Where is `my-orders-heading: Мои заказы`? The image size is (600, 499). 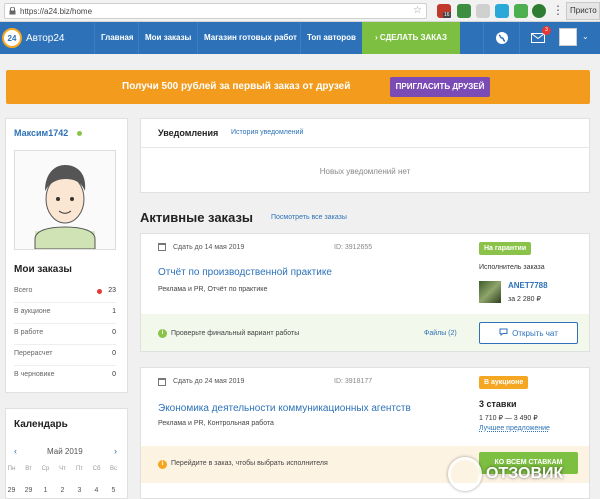
my-orders-heading: Мои заказы is located at coordinates (43, 269).